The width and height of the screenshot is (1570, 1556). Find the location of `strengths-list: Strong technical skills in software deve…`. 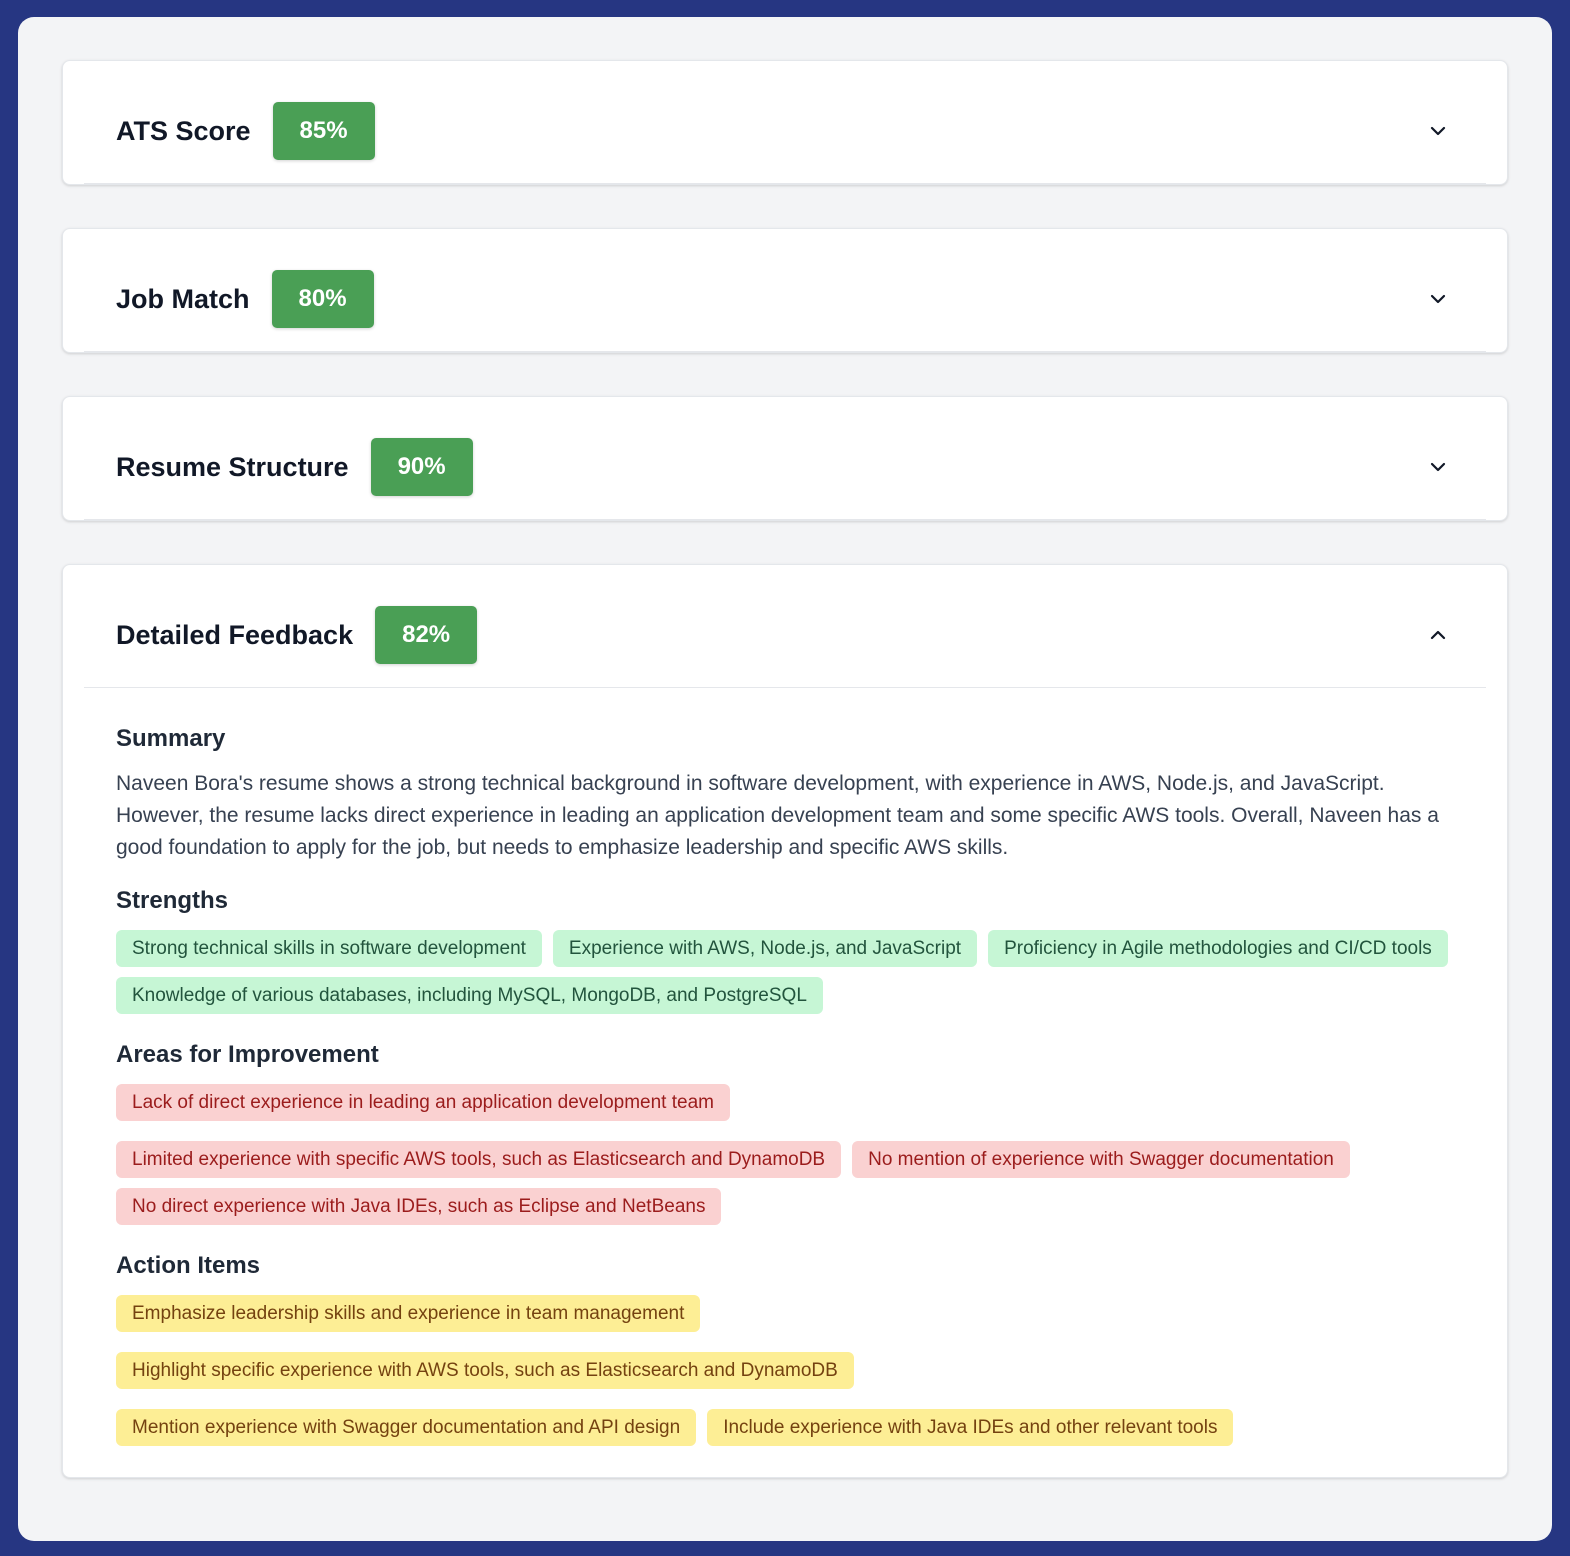

strengths-list: Strong technical skills in software deve… is located at coordinates (786, 972).